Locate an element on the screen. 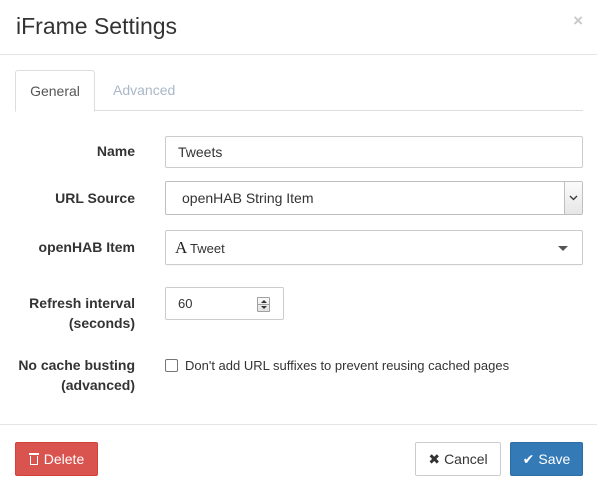 Image resolution: width=597 pixels, height=488 pixels. refresh-interval-label: Refresh interval (seconds) is located at coordinates (82, 313).